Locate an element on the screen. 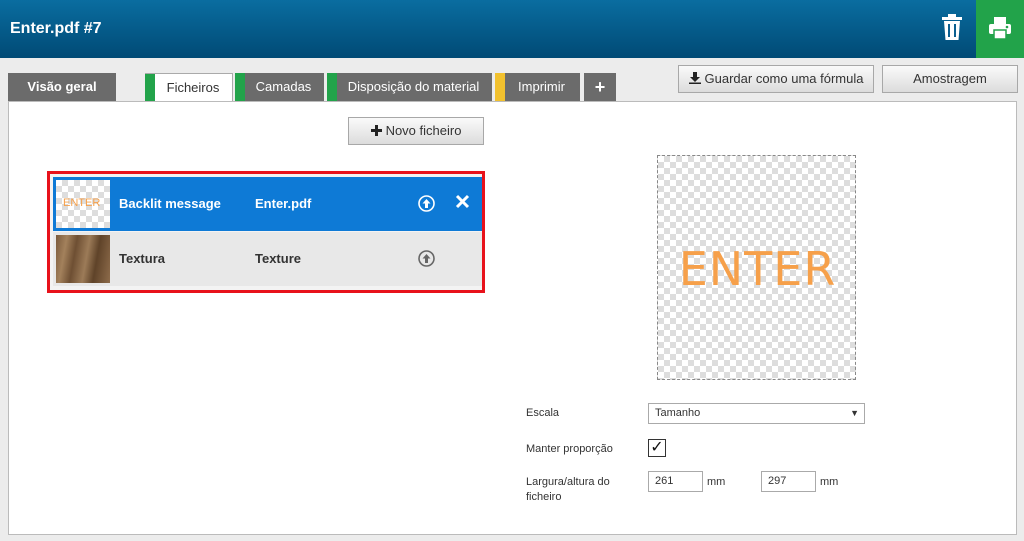  file-source: Texture is located at coordinates (278, 258).